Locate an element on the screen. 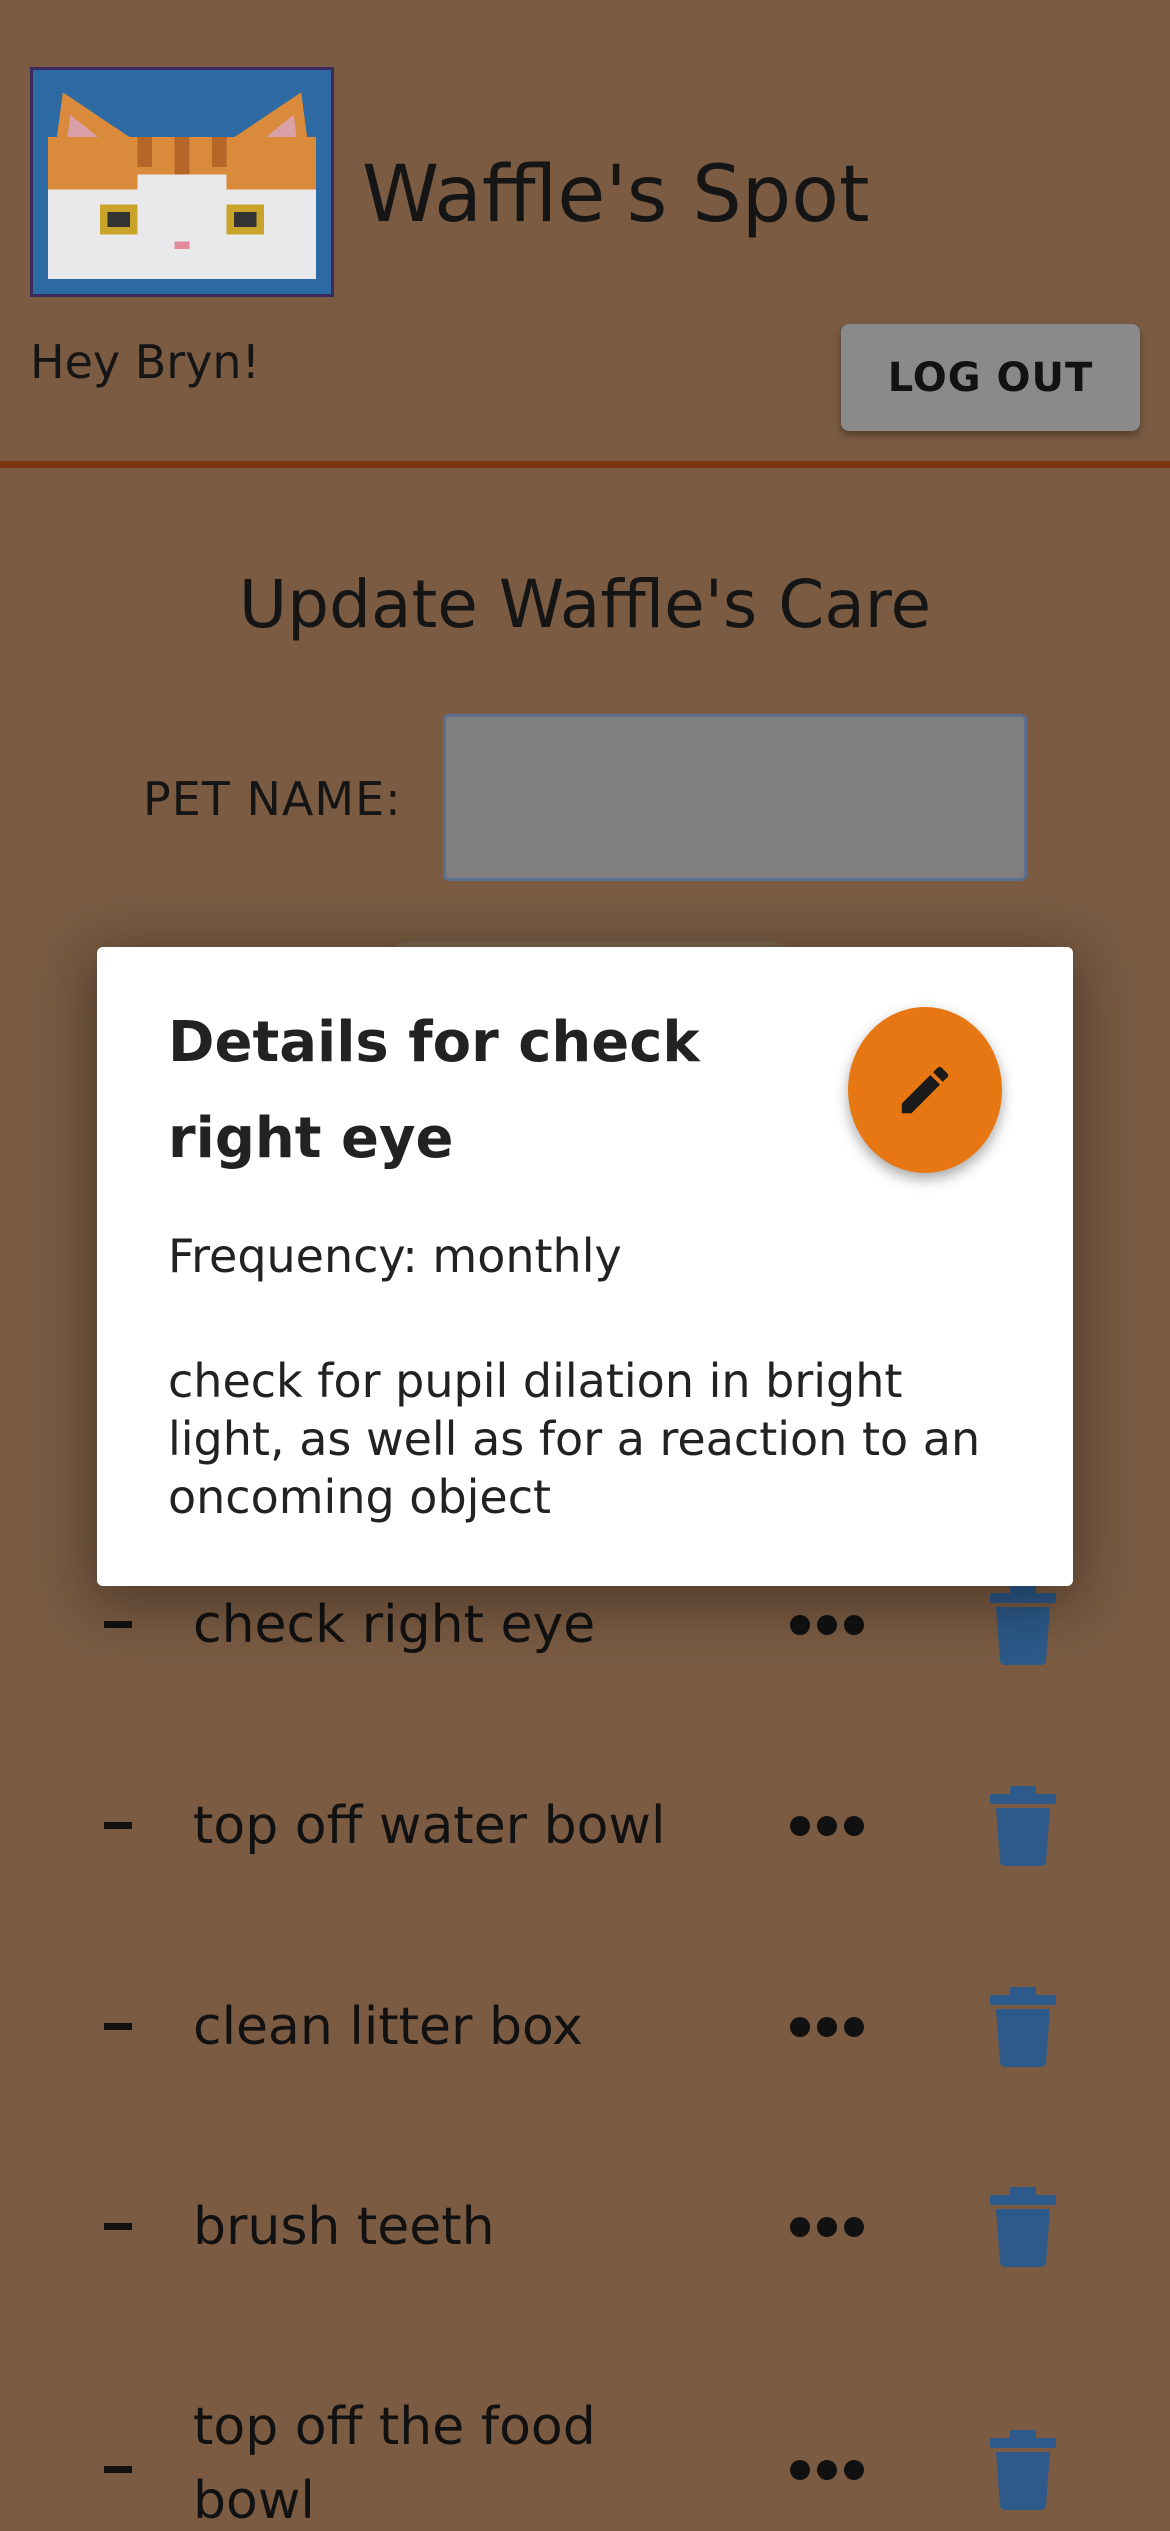  dialog-title: Details for check right eye is located at coordinates (434, 1090).